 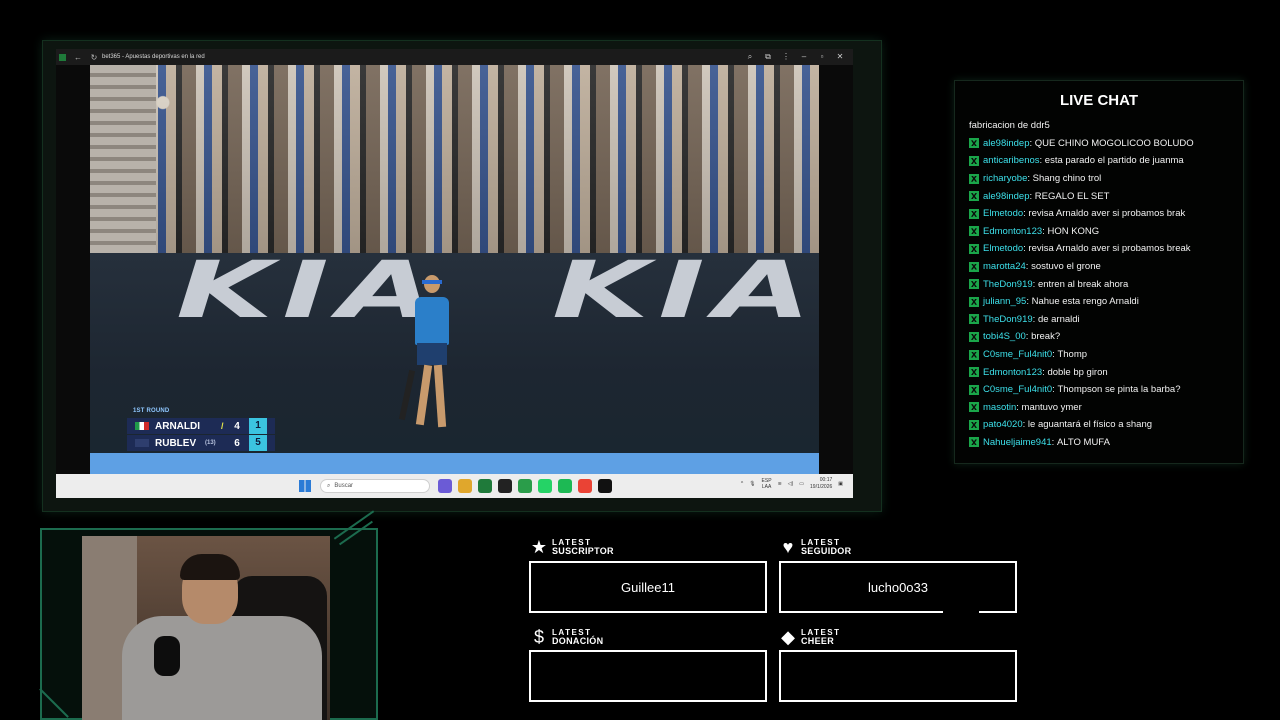 I want to click on chat-username: anticaribenos, so click(x=1011, y=160).